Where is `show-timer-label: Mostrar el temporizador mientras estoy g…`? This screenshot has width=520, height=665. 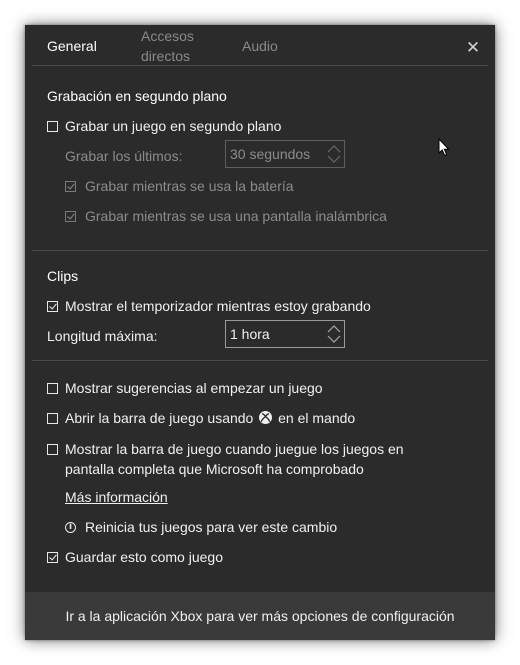
show-timer-label: Mostrar el temporizador mientras estoy g… is located at coordinates (218, 306).